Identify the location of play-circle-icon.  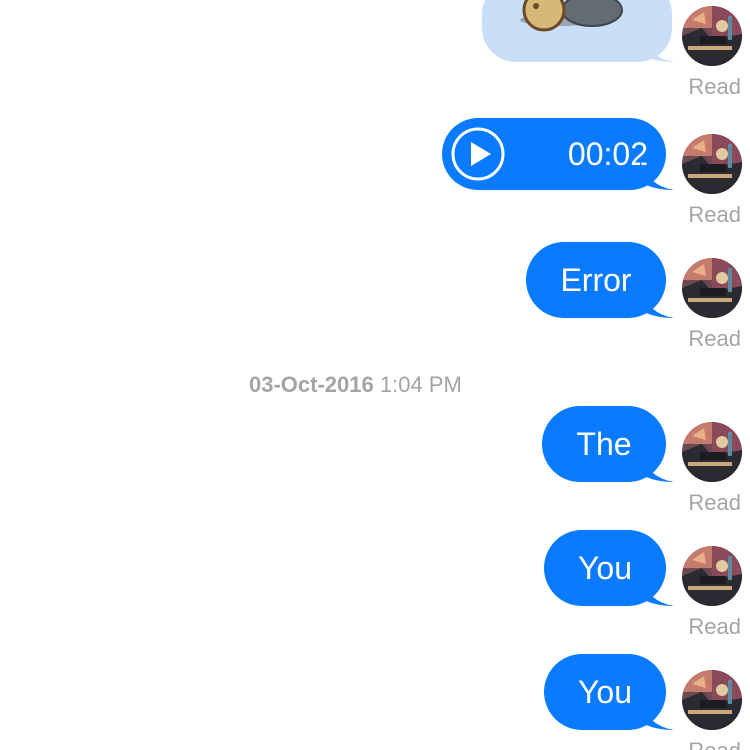
(478, 154).